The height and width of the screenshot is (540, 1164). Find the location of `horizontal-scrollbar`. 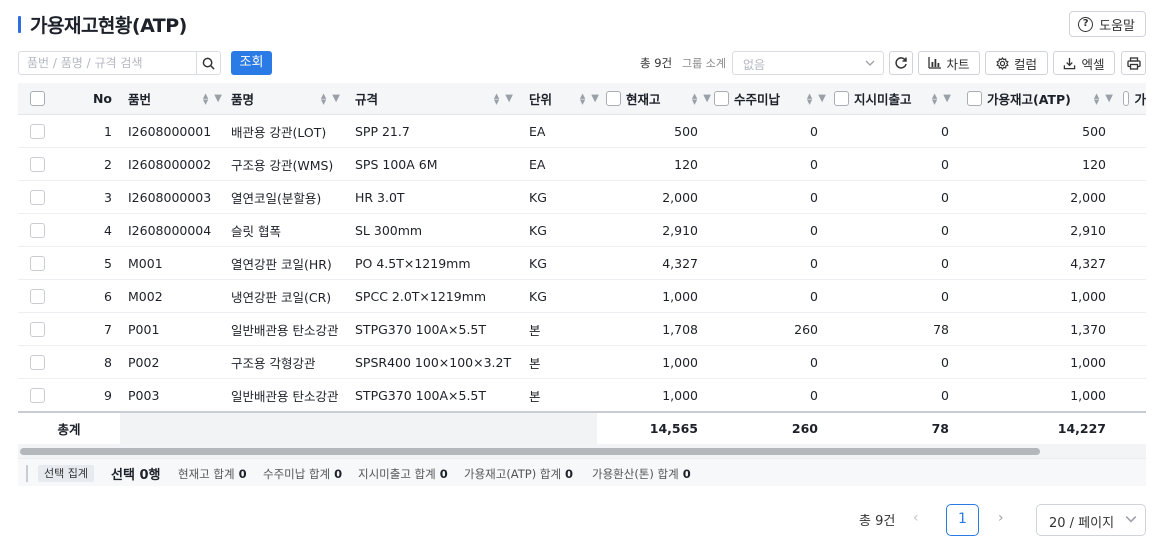

horizontal-scrollbar is located at coordinates (582, 451).